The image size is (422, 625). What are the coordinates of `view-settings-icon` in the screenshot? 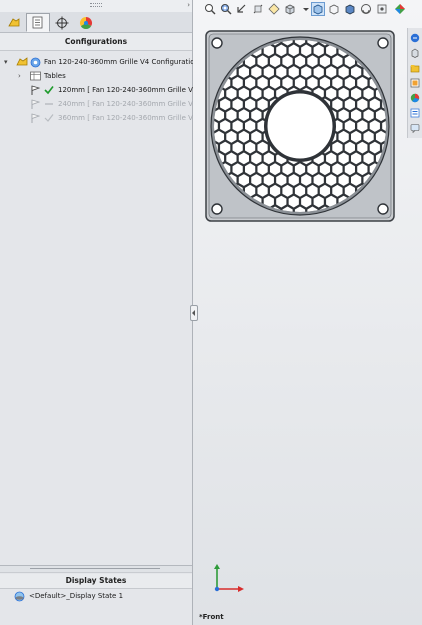 It's located at (382, 9).